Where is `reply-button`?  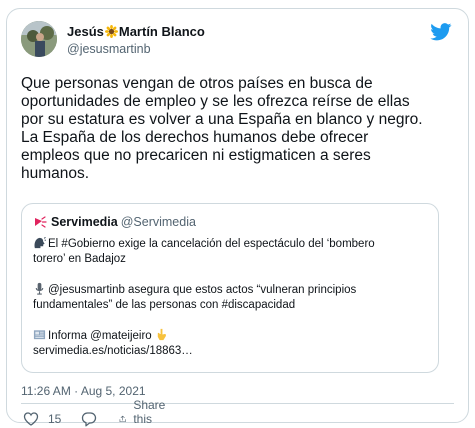
reply-button is located at coordinates (89, 419).